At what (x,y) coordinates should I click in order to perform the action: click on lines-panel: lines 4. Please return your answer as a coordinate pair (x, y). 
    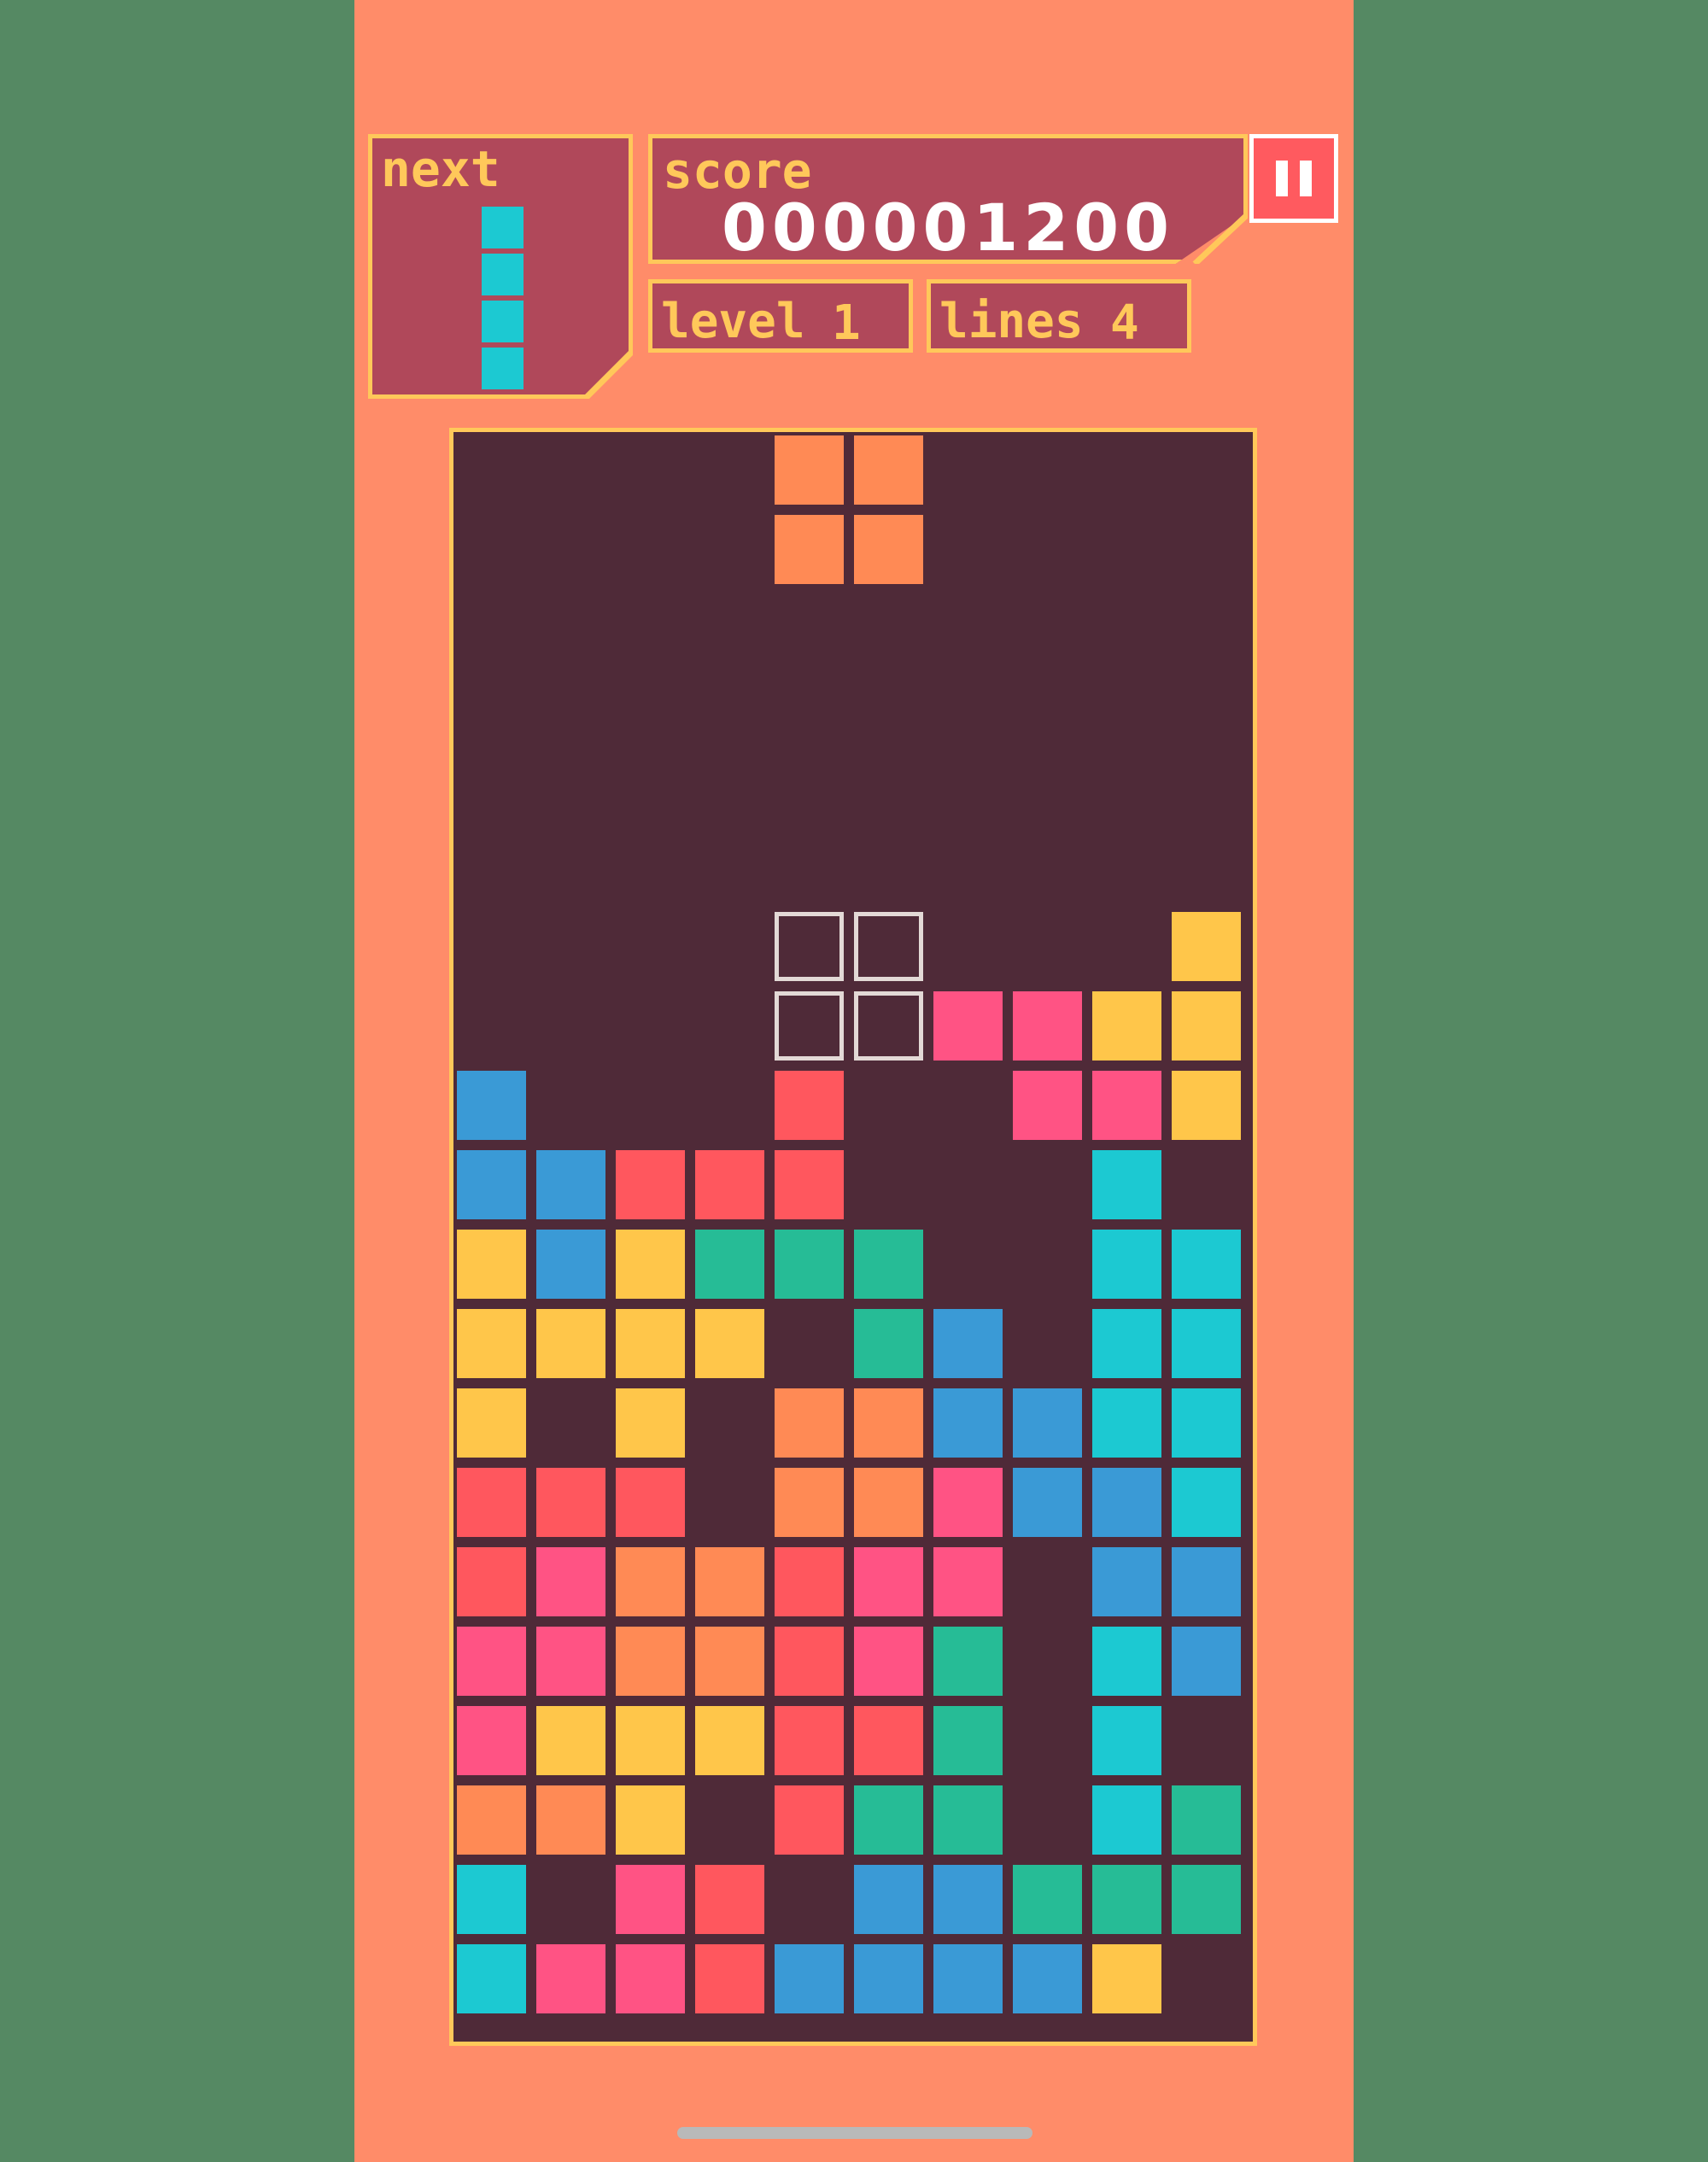
    Looking at the image, I should click on (1059, 316).